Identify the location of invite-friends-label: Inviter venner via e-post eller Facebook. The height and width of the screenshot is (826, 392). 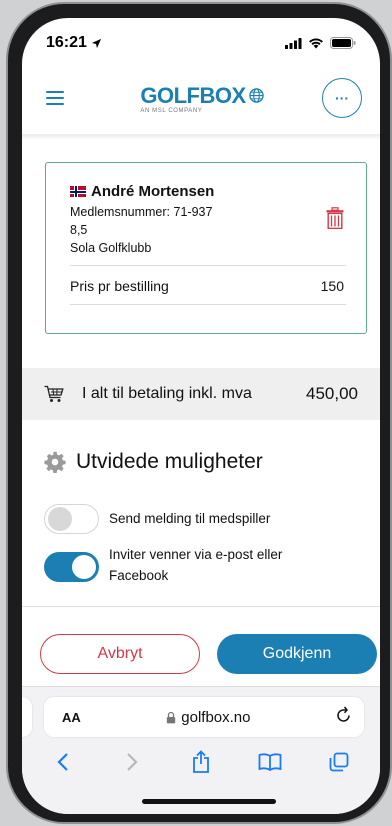
(196, 565).